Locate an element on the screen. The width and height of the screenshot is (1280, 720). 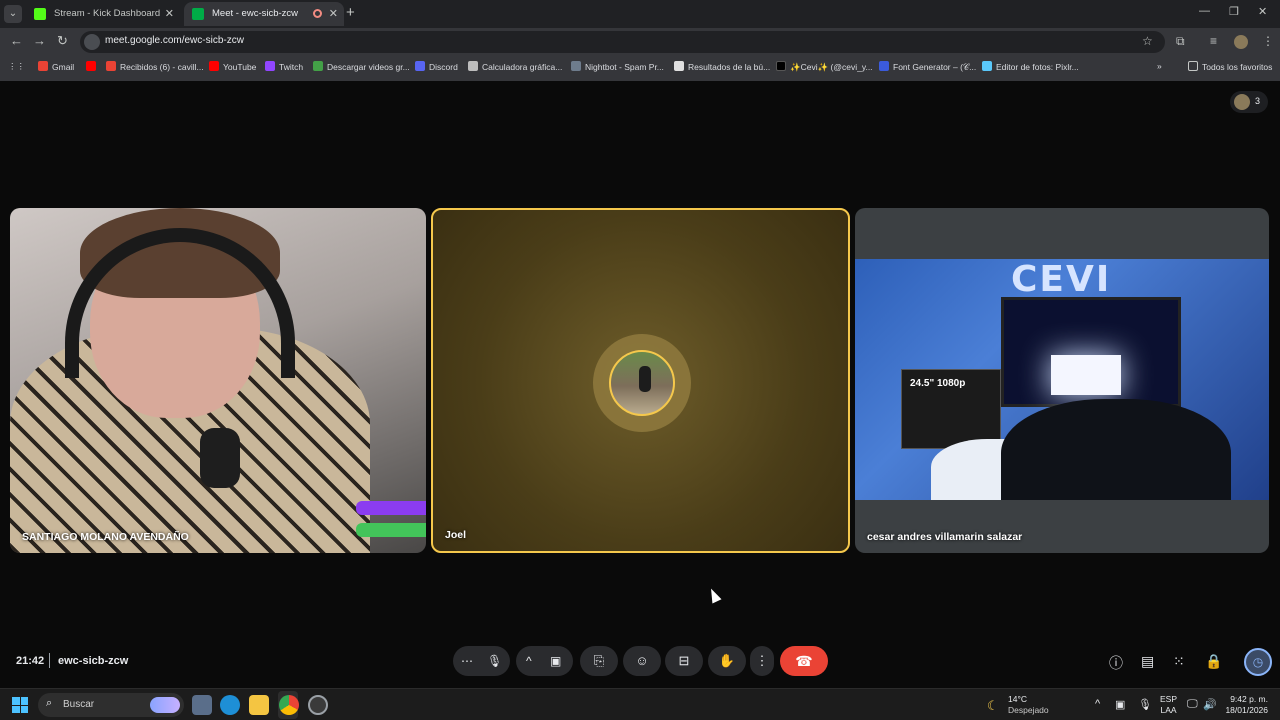
video-options-chevron-icon: ^ is located at coordinates (529, 661).